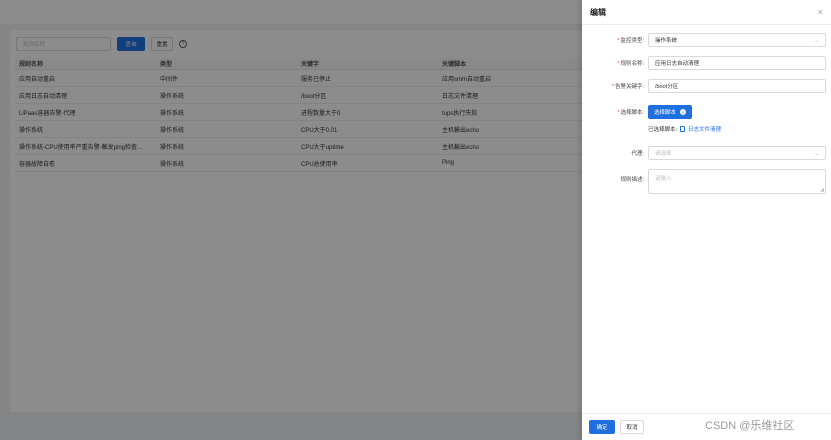 The width and height of the screenshot is (831, 440). Describe the element at coordinates (704, 129) in the screenshot. I see `selected-script-link: 日志文件清理` at that location.